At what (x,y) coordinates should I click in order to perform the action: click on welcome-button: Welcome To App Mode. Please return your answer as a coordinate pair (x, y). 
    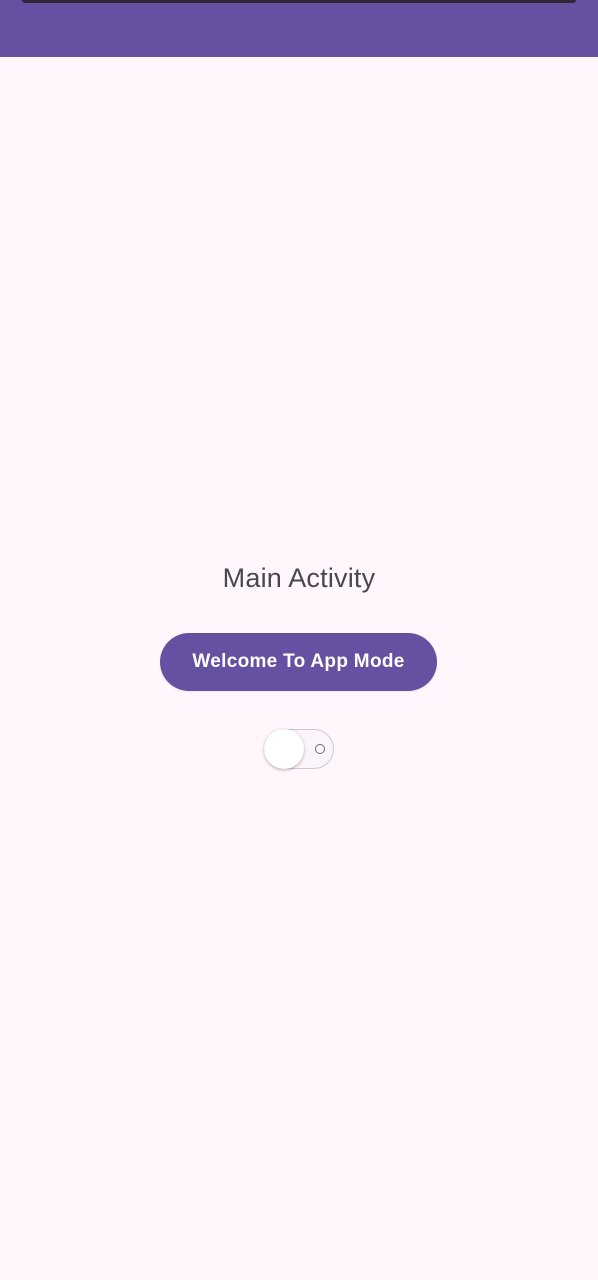
    Looking at the image, I should click on (298, 662).